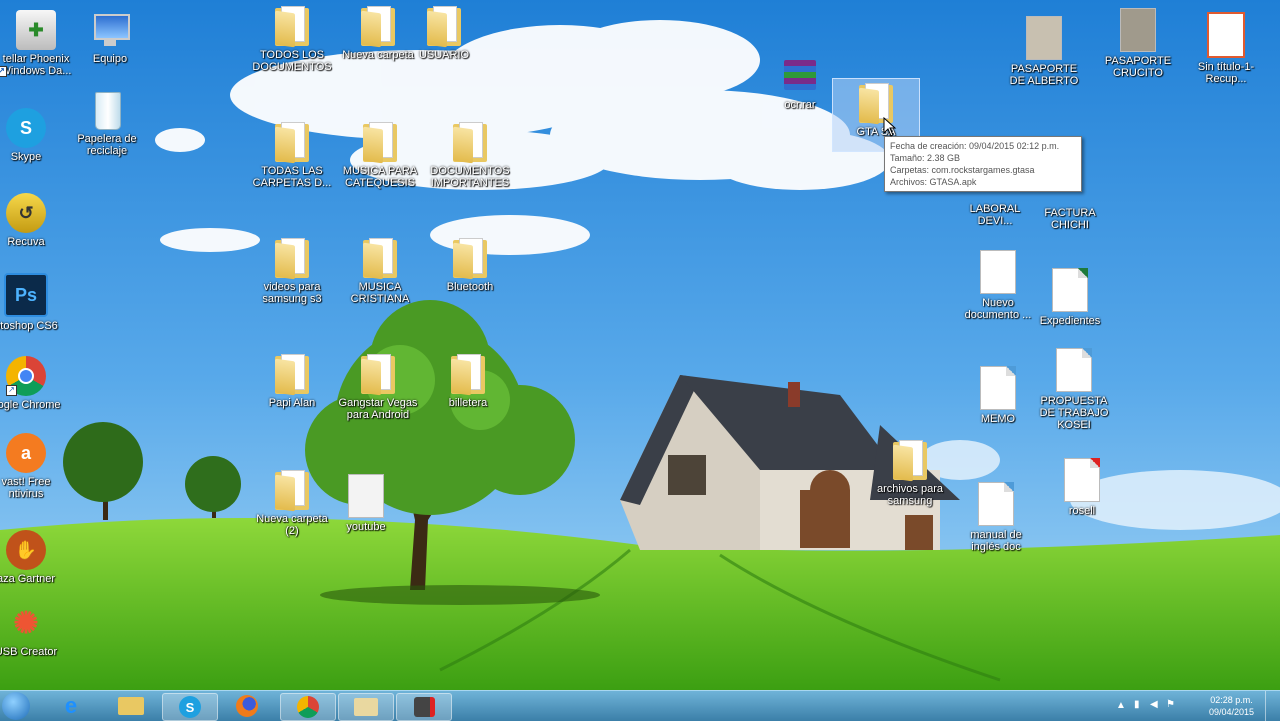 The image size is (1280, 721). I want to click on desktop-folder: TODOS LOS DOCUMENTOS, so click(292, 39).